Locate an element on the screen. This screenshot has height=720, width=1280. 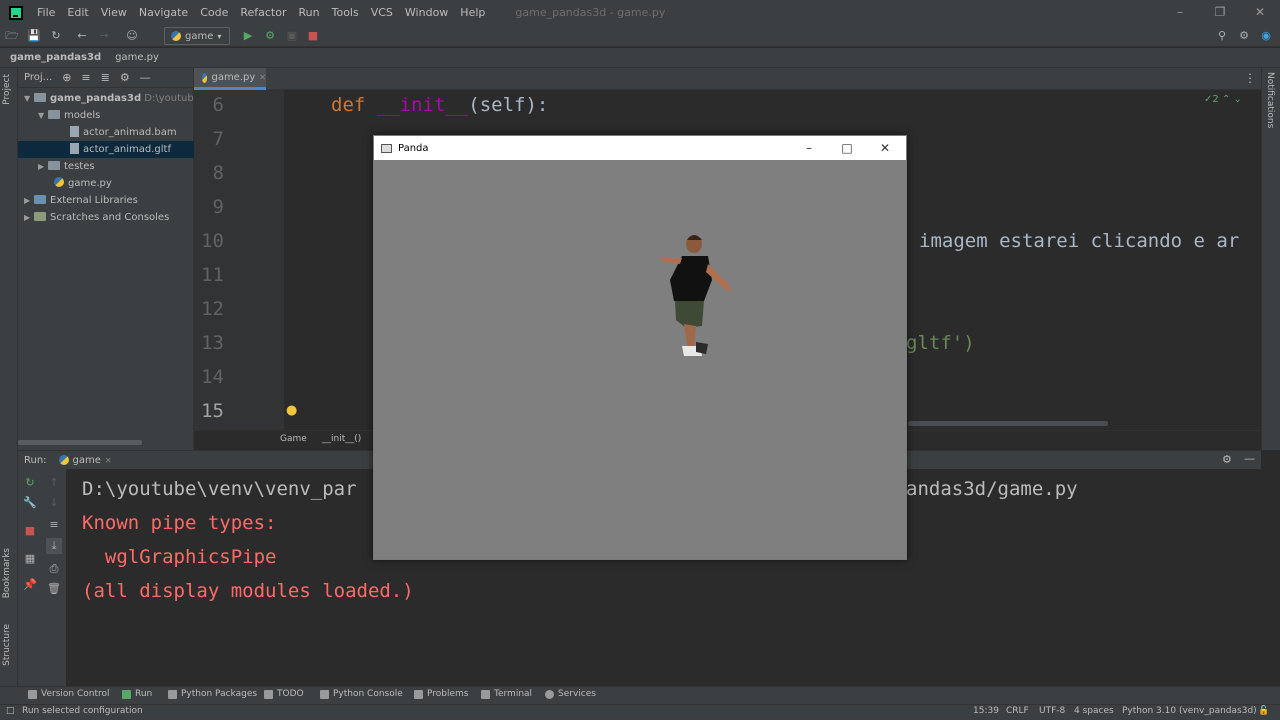
tree-item-actor-bam: actor_animad.bam is located at coordinates (106, 132).